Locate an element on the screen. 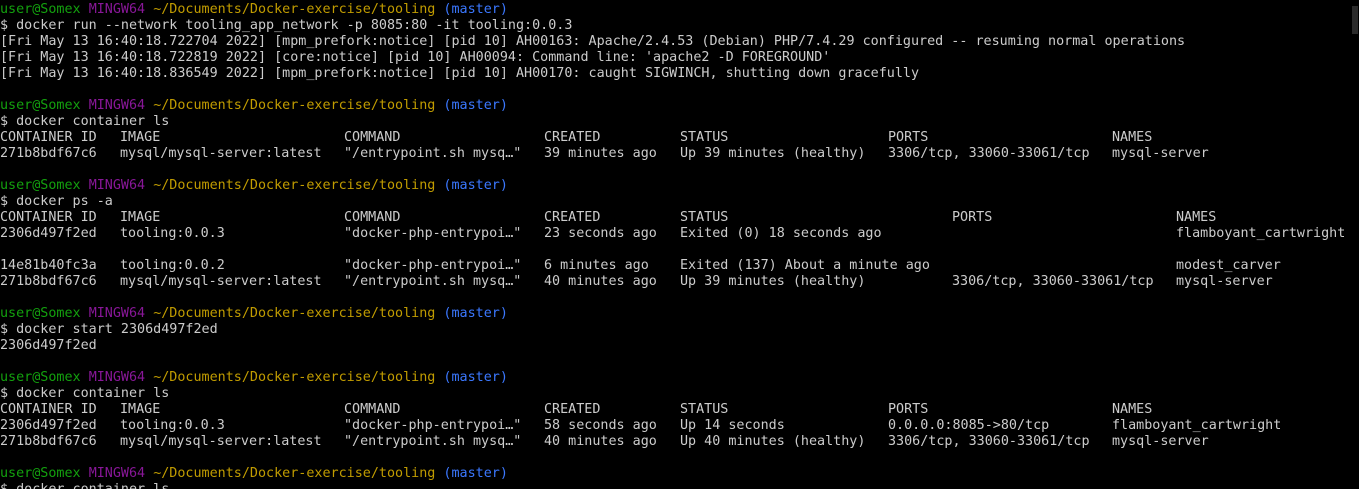  table-cell: 58 seconds ago is located at coordinates (600, 425).